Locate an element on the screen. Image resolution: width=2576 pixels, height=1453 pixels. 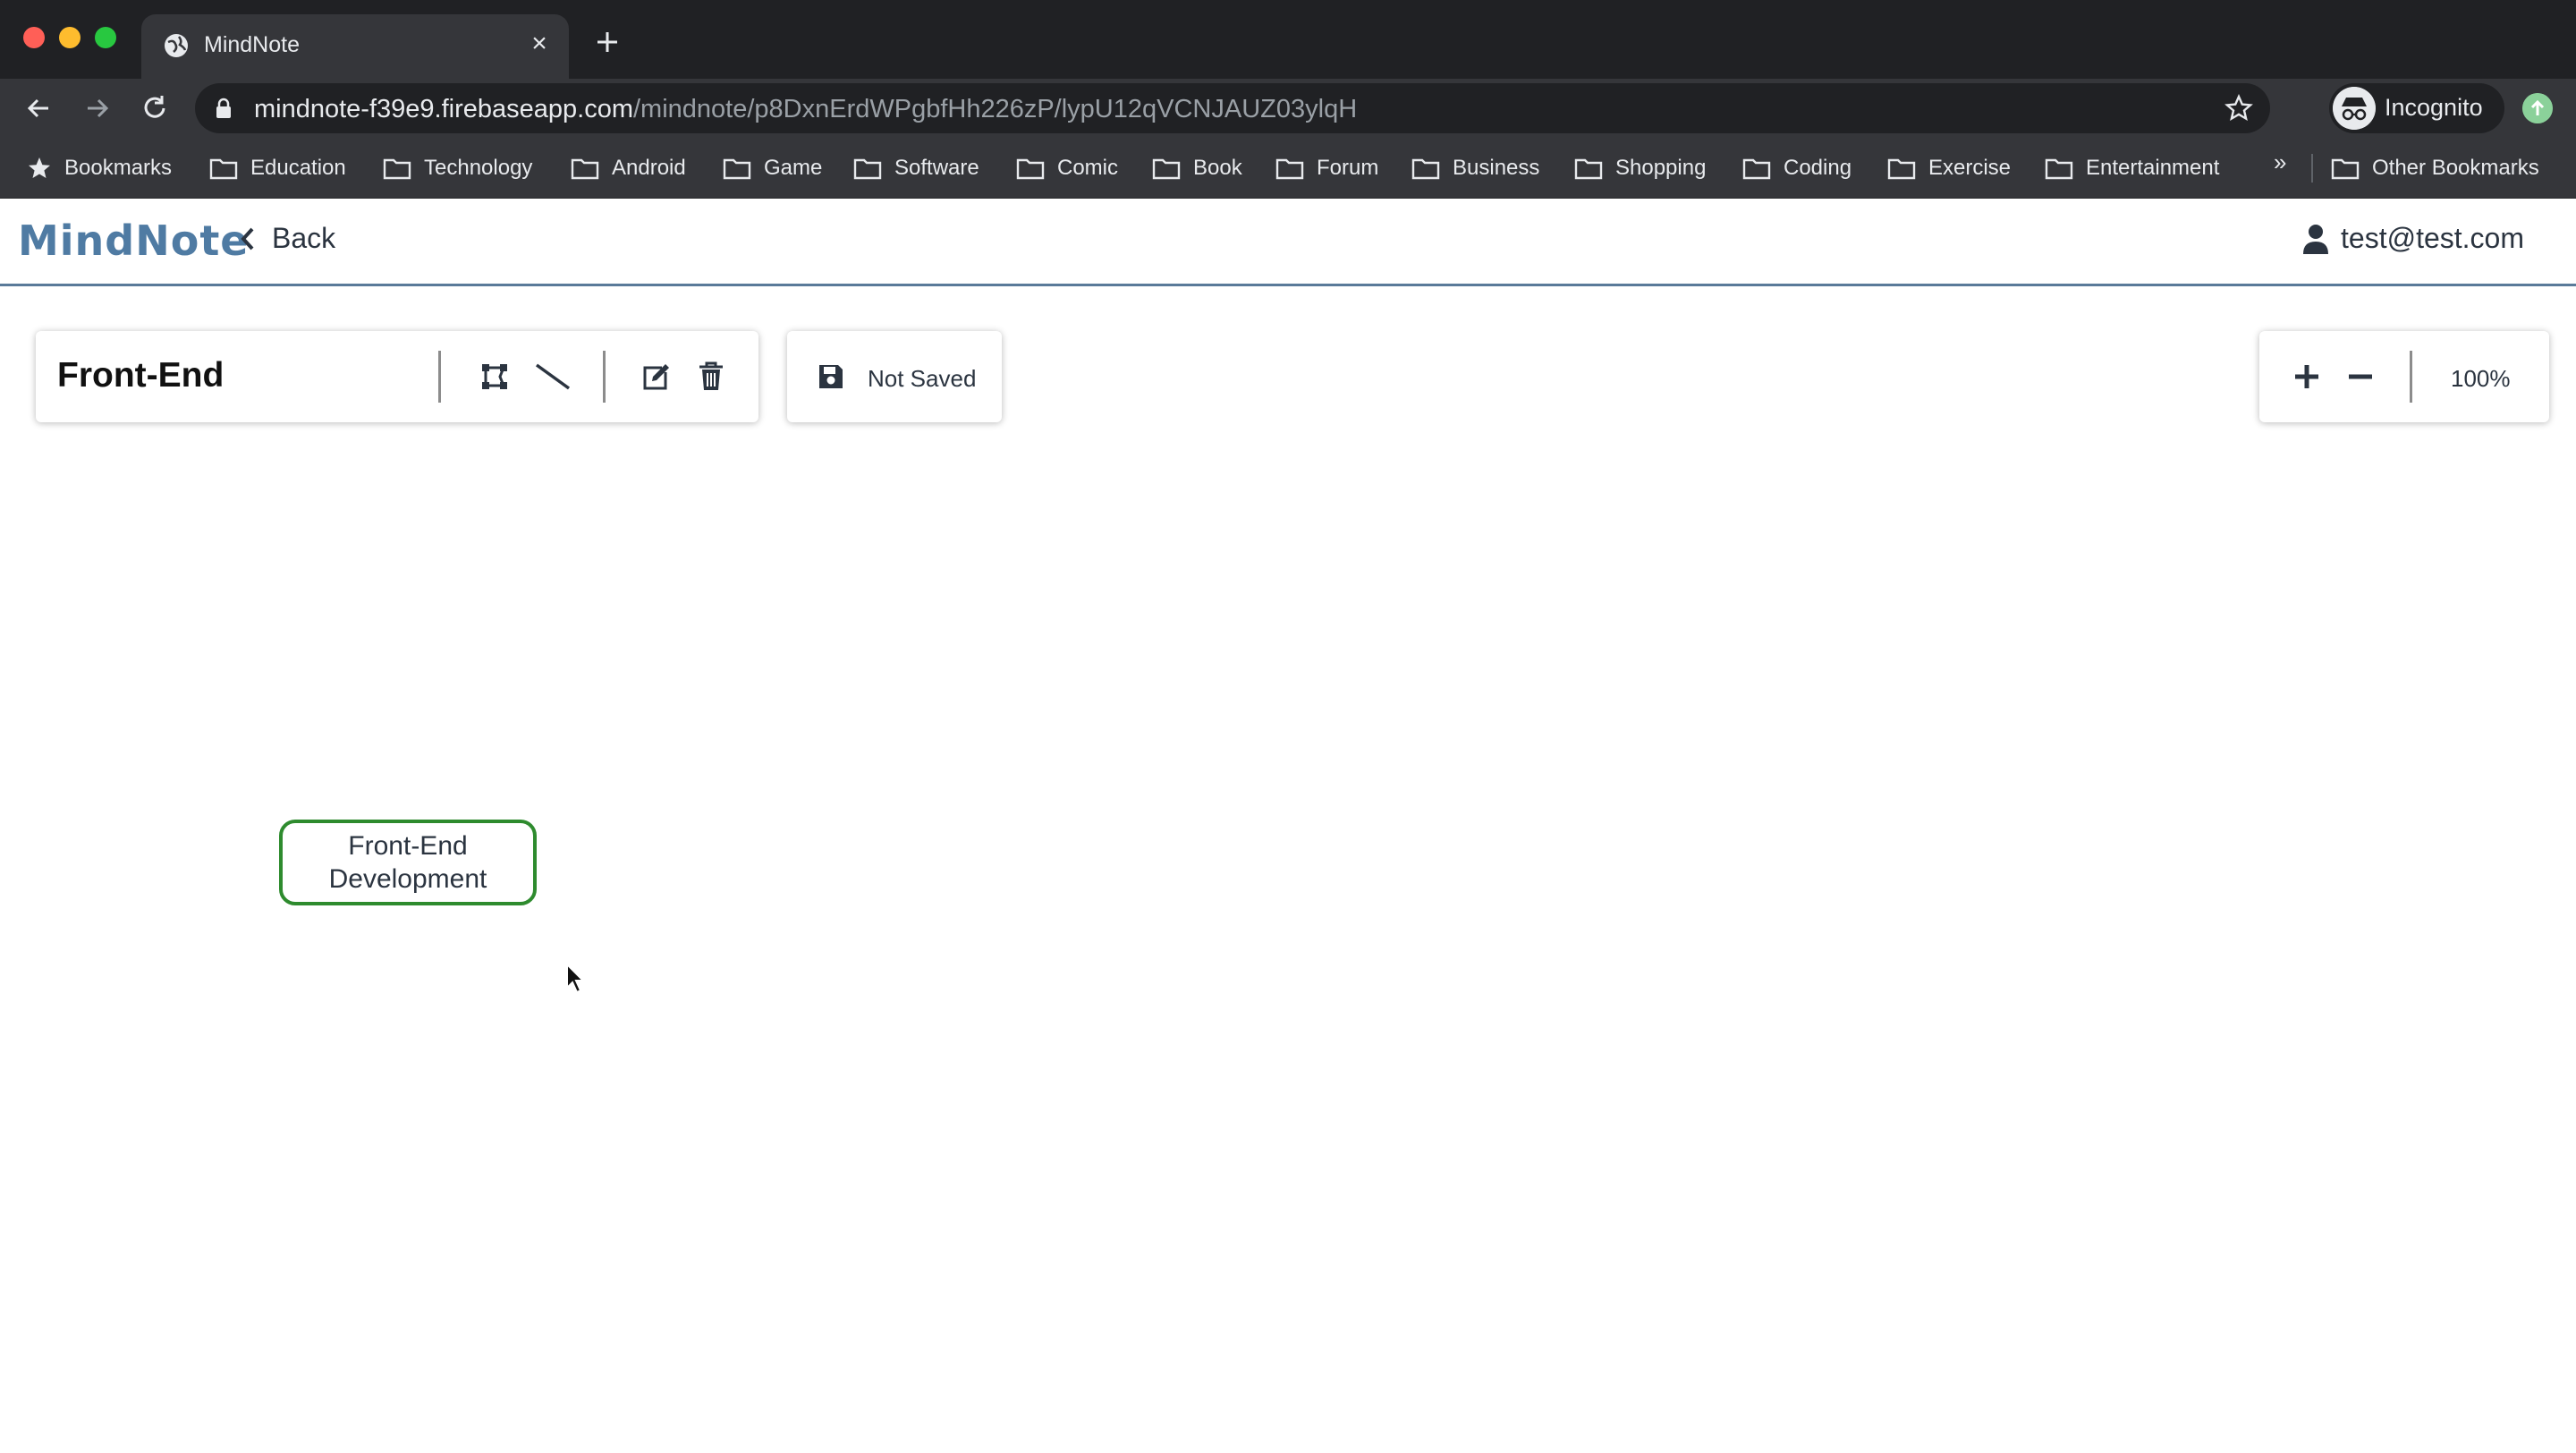
bookmarks-overflow-button: » is located at coordinates (2280, 162).